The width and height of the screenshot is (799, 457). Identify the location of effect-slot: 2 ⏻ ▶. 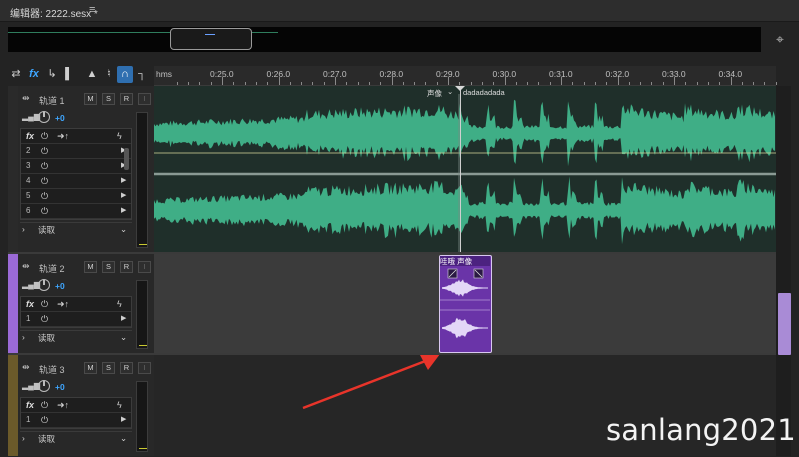
(76, 151).